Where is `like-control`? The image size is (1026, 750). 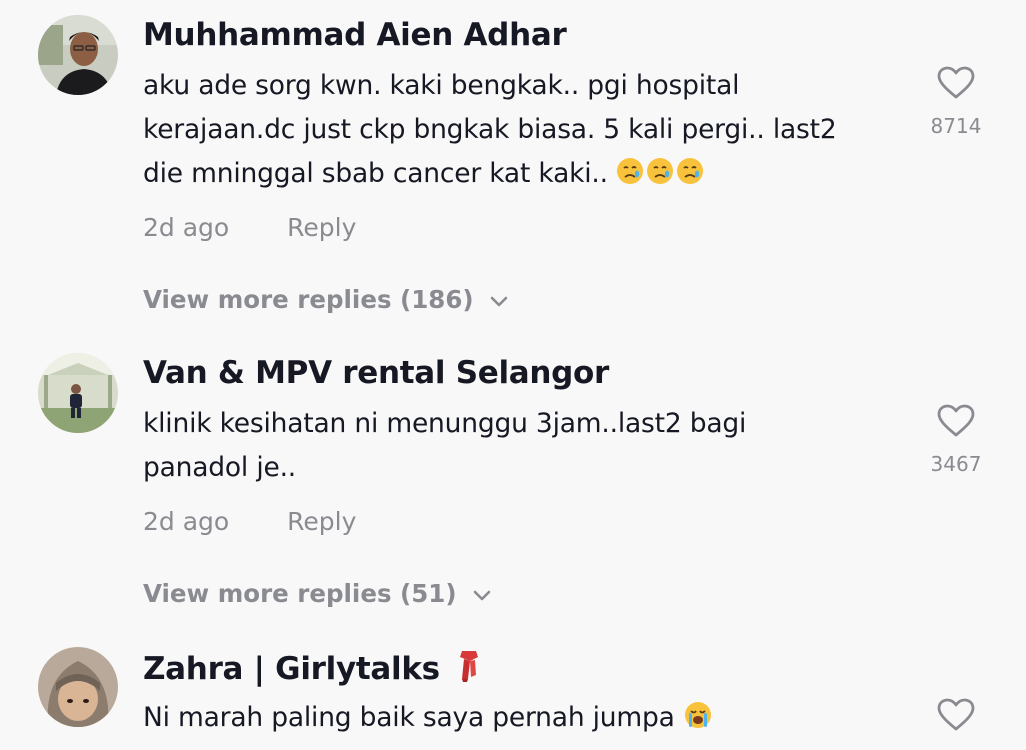 like-control is located at coordinates (956, 717).